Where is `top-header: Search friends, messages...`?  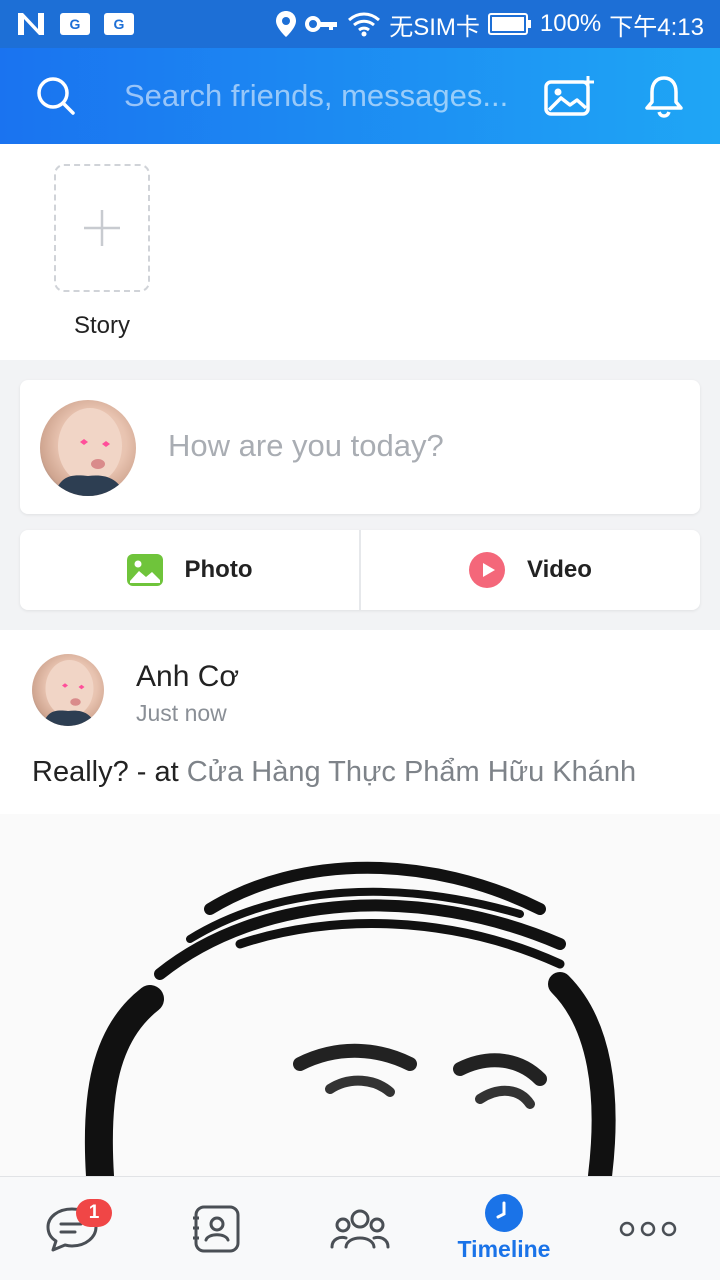 top-header: Search friends, messages... is located at coordinates (360, 96).